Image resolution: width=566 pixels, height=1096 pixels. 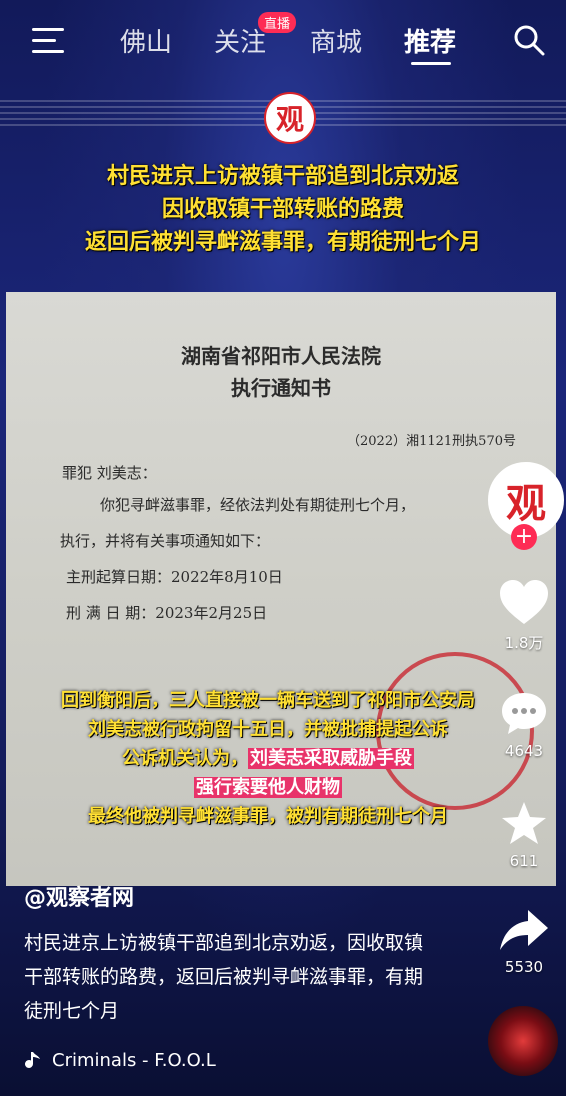 I want to click on tab-foshan: 佛山, so click(x=146, y=40).